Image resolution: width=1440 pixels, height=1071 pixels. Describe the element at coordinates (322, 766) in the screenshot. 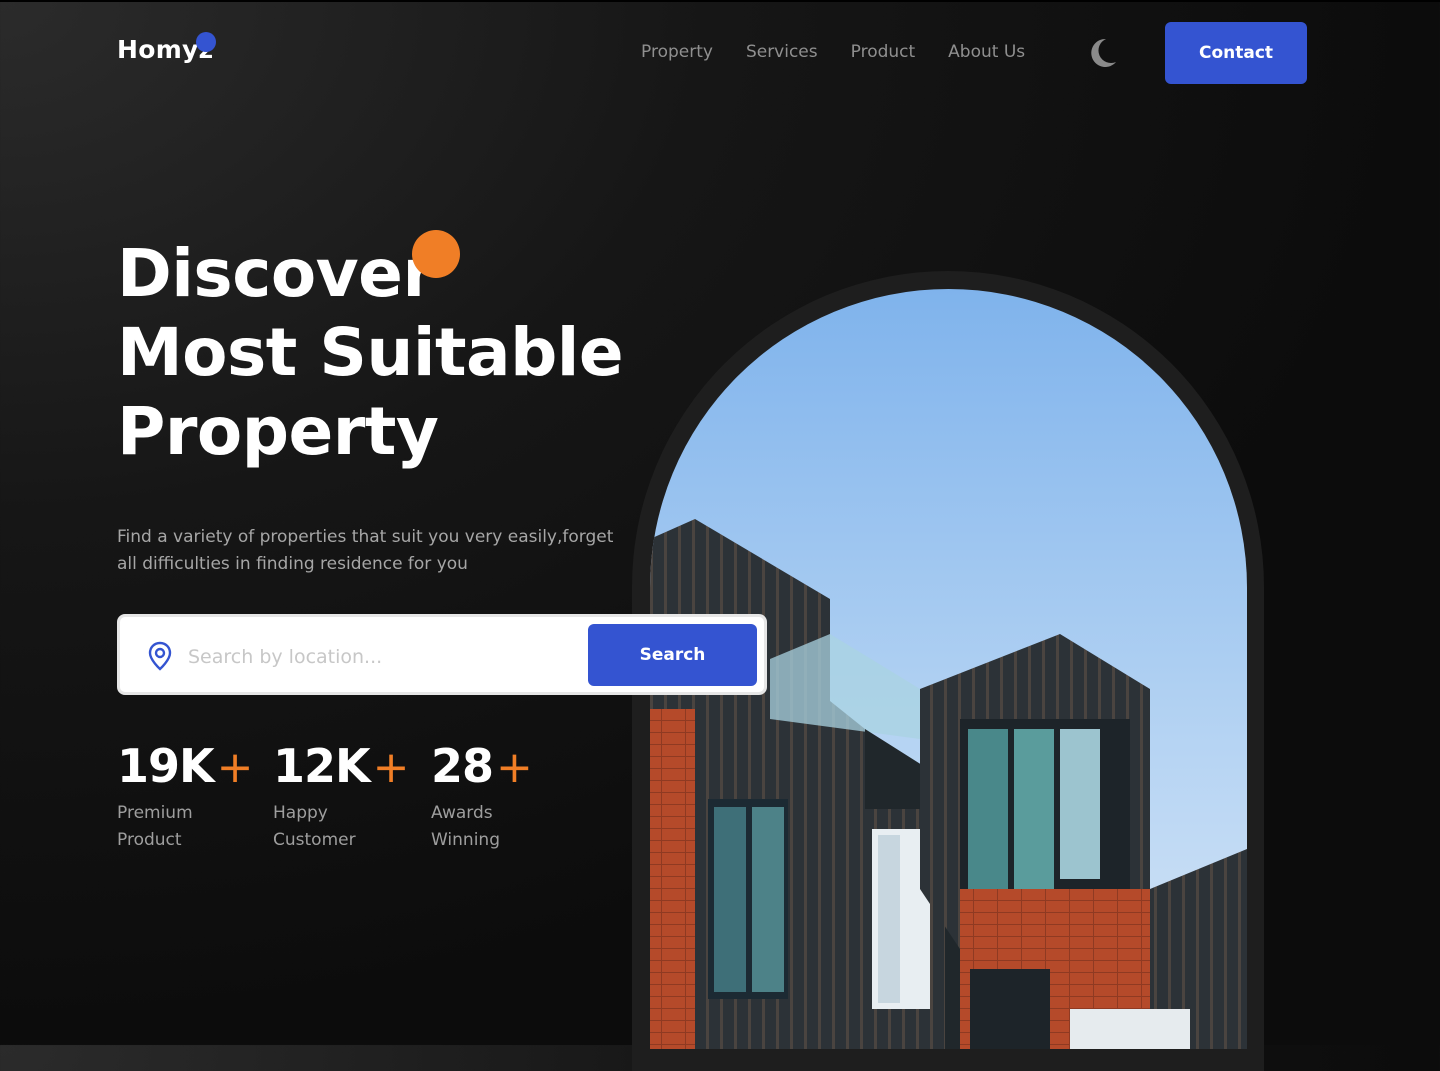

I see `stat-number: 12K` at that location.